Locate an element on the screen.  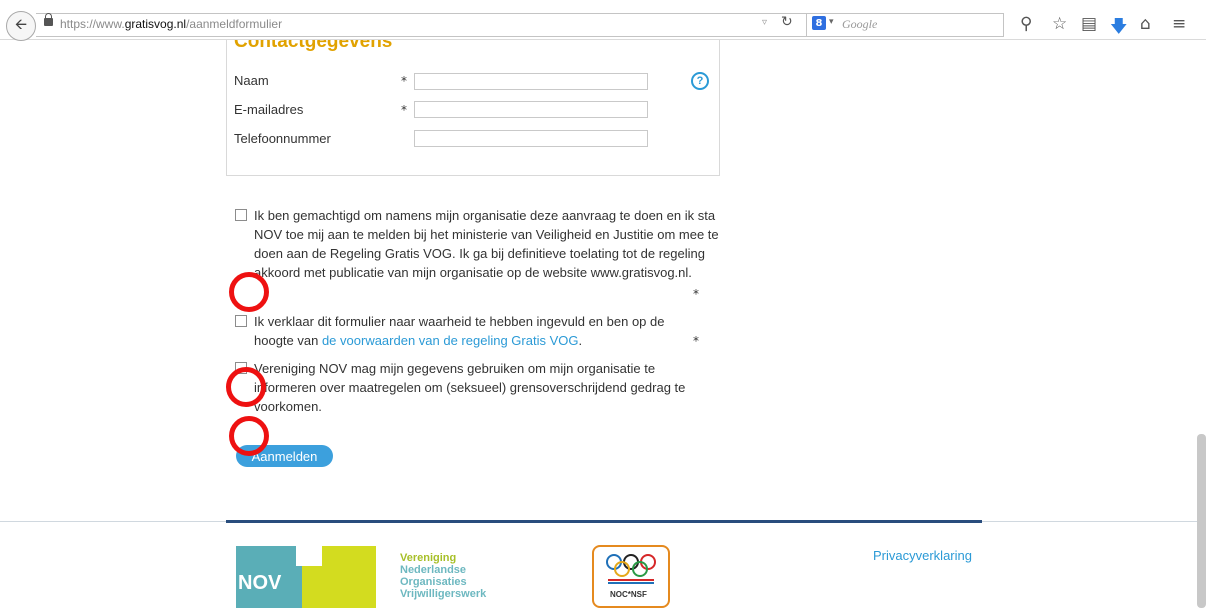
authorize-checkbox is located at coordinates (241, 215).